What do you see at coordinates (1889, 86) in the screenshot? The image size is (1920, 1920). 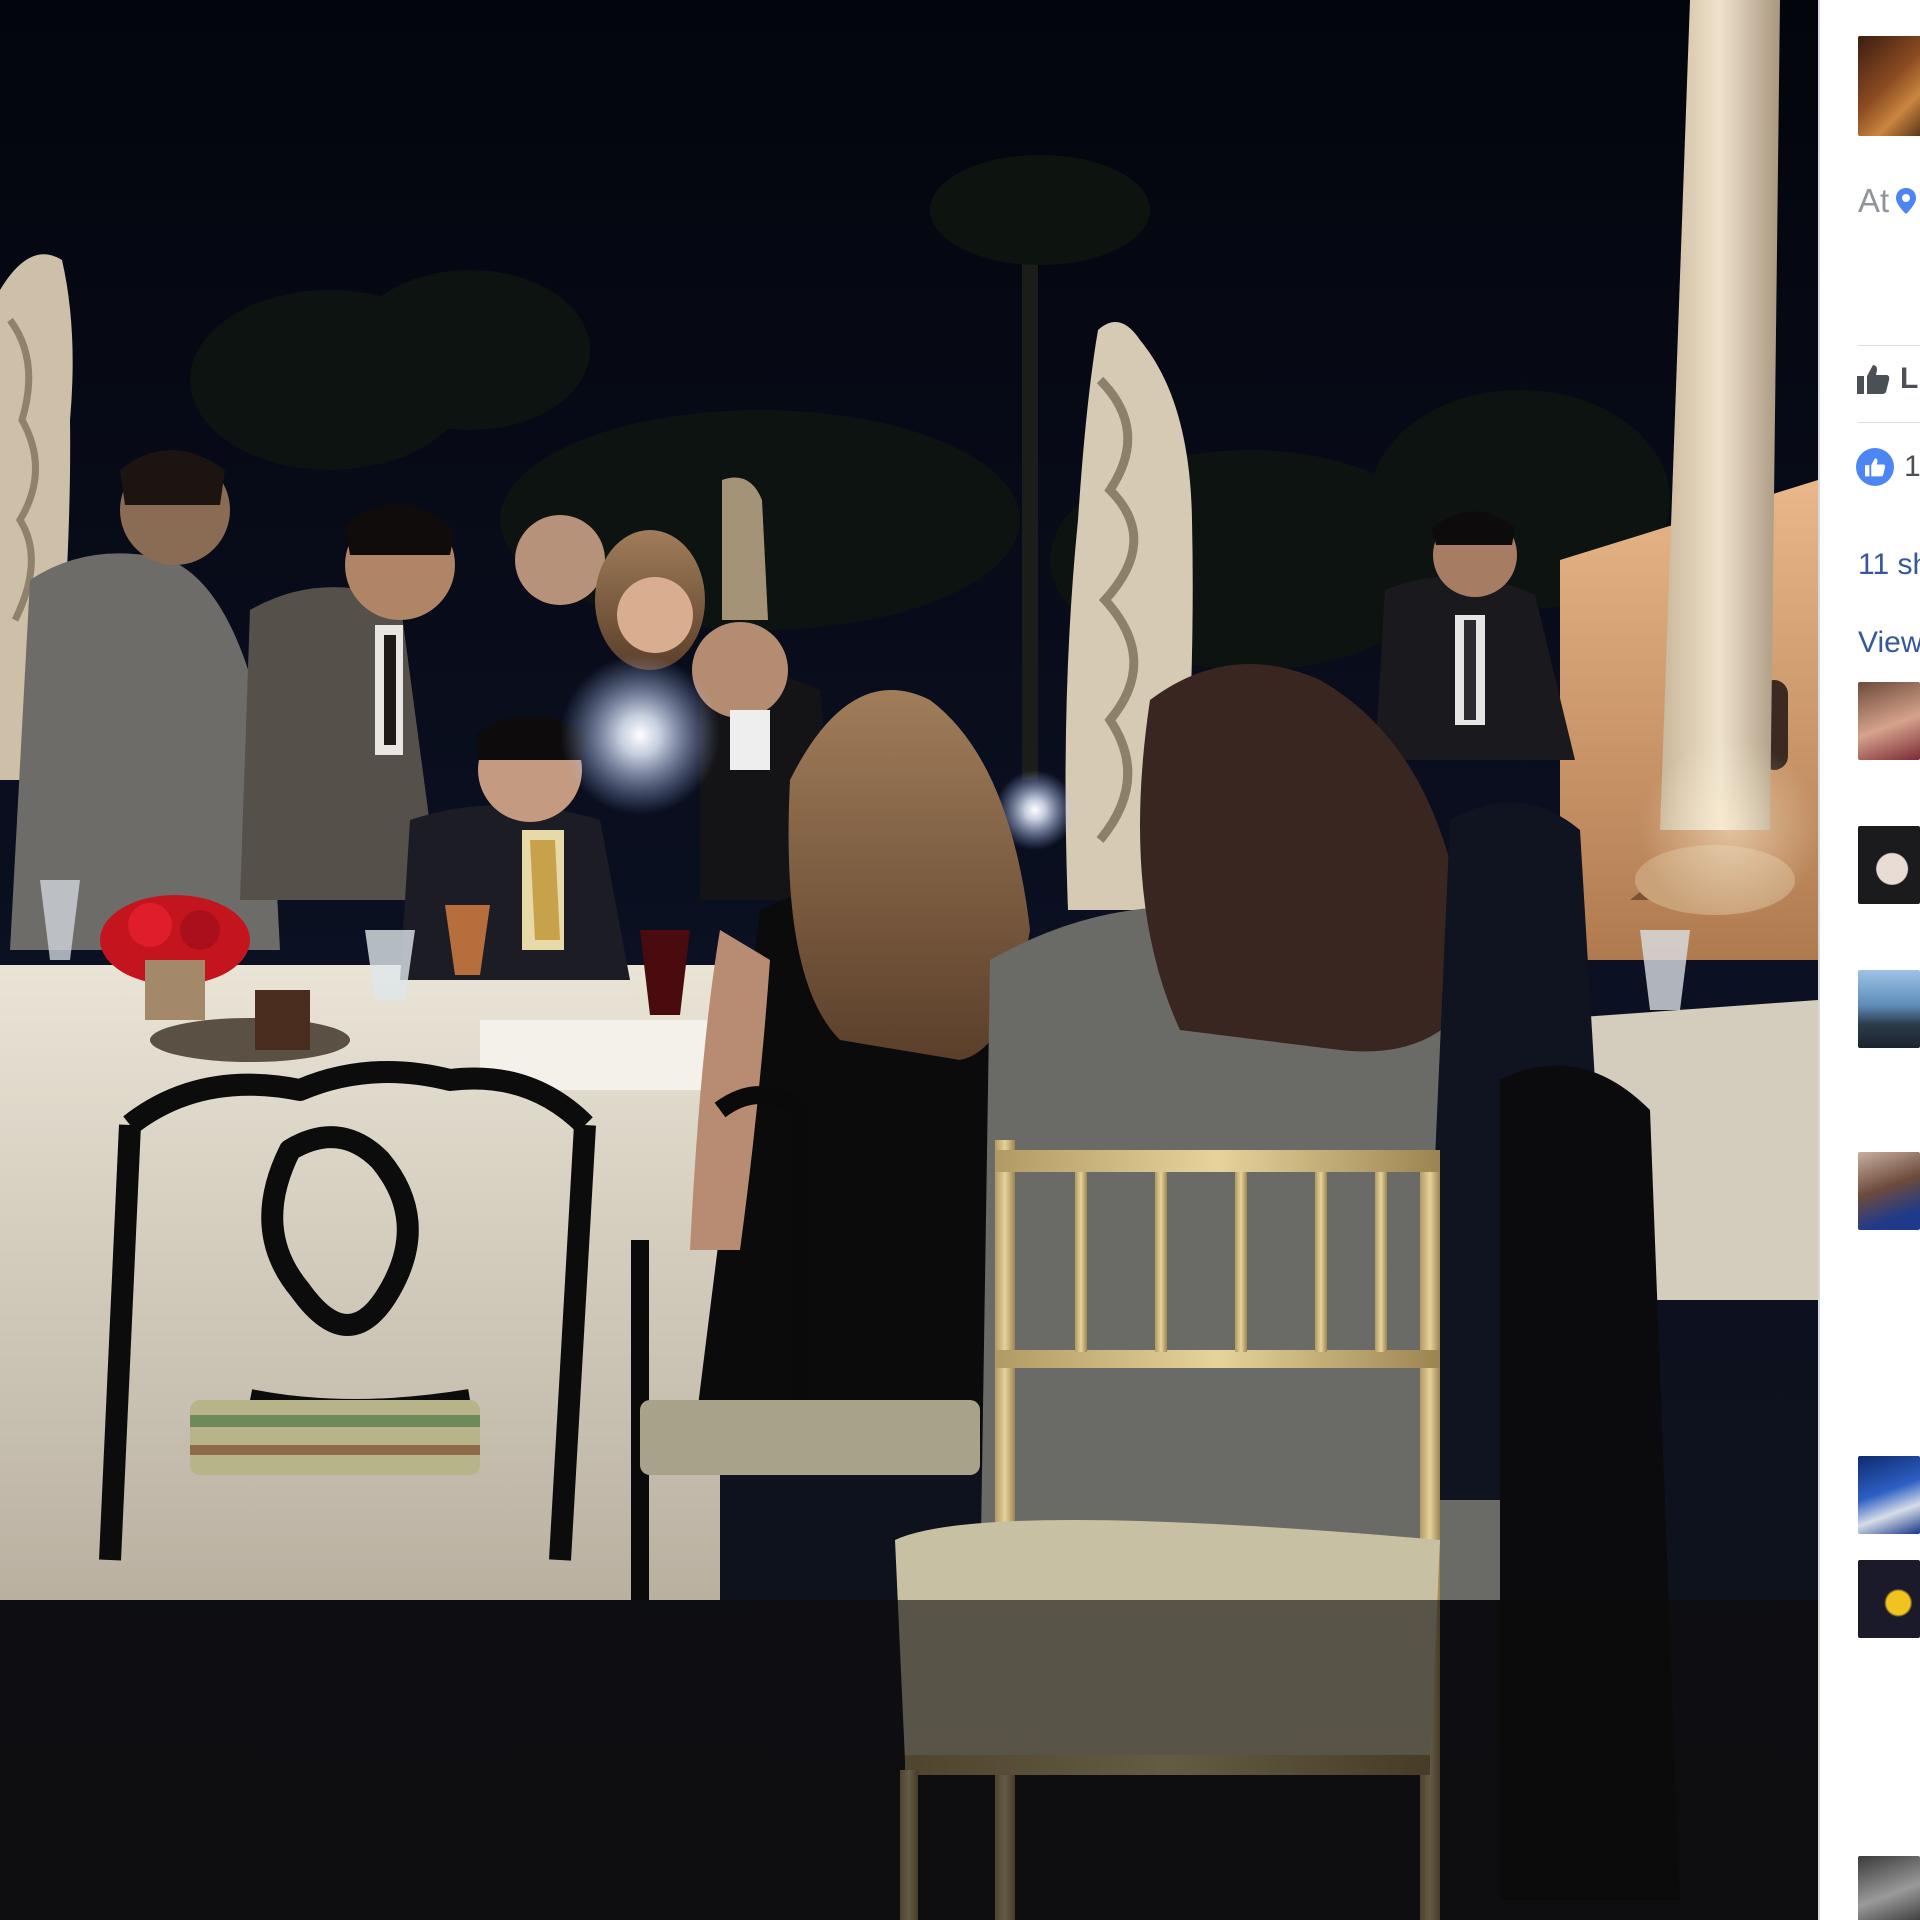 I see `page-profile-thumbnail` at bounding box center [1889, 86].